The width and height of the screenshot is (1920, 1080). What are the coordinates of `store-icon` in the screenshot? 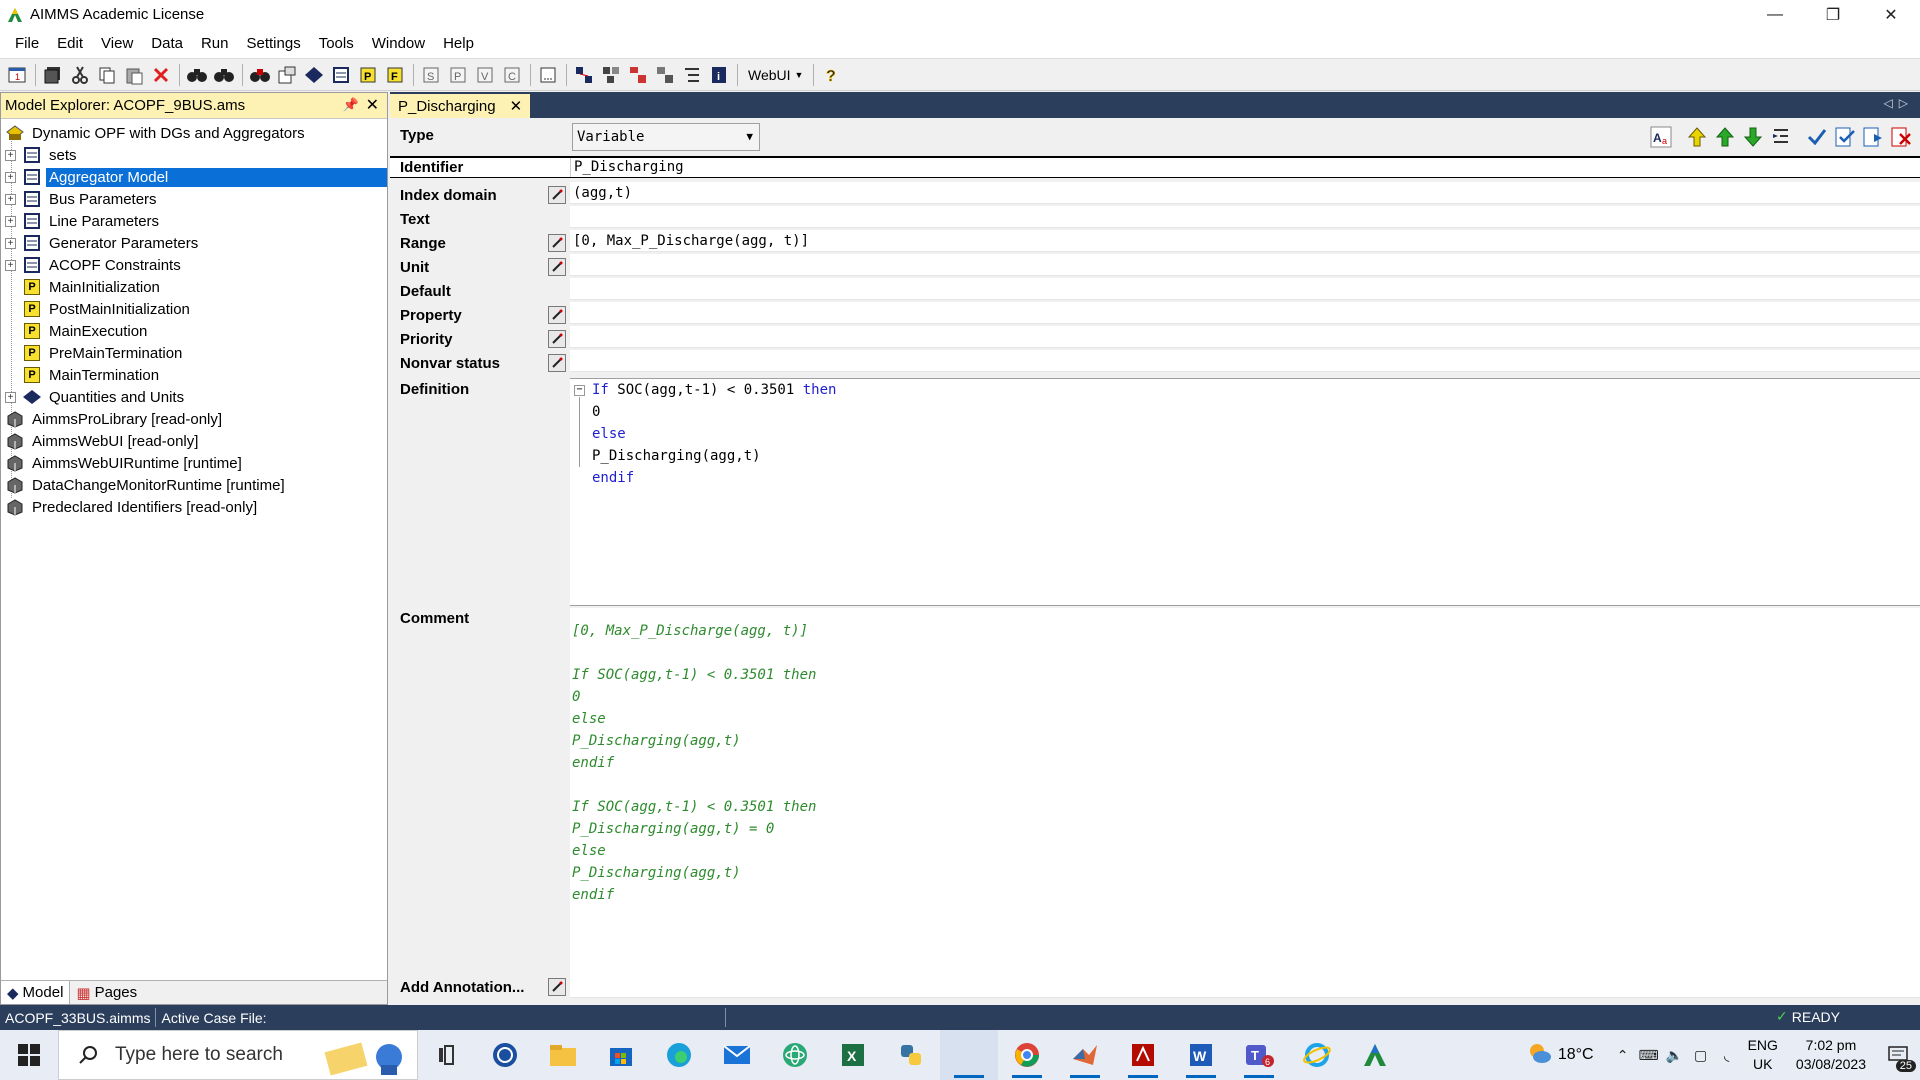 It's located at (621, 1055).